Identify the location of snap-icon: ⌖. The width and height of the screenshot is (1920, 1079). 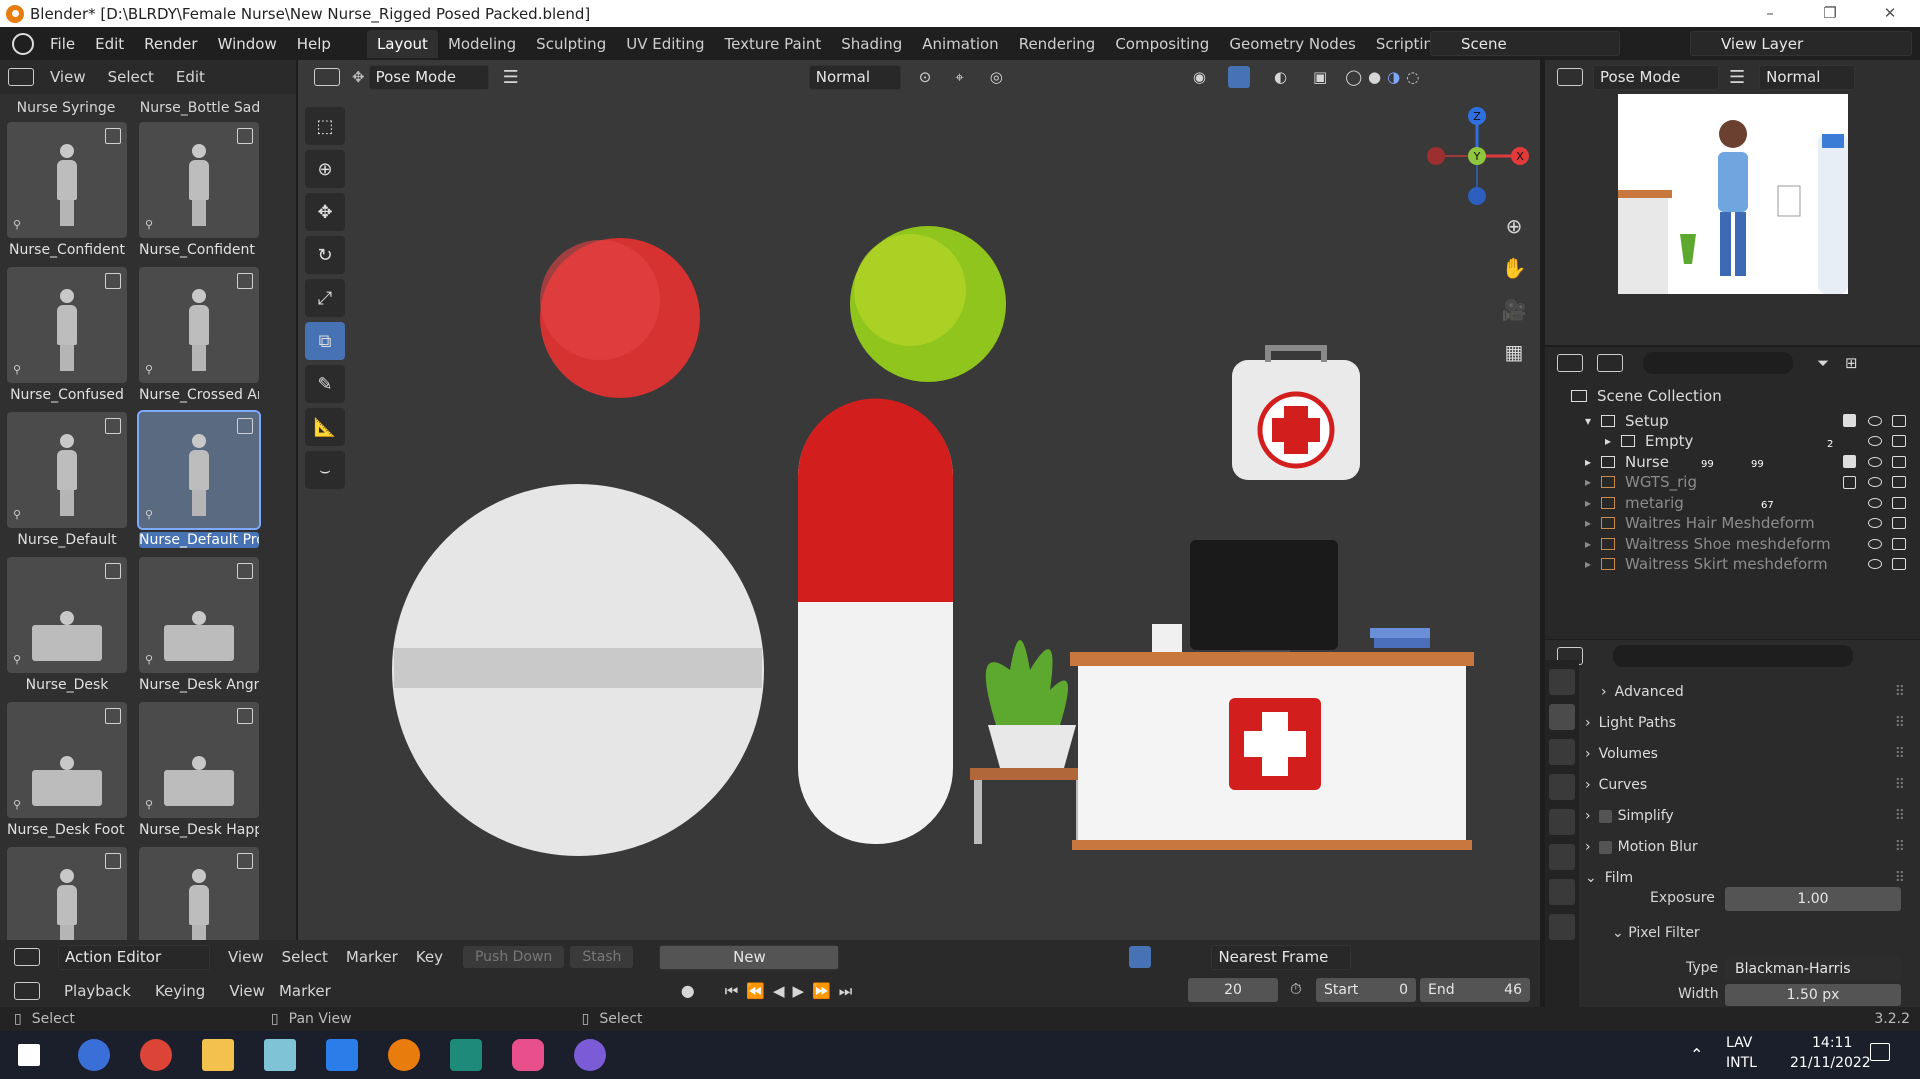
(959, 77).